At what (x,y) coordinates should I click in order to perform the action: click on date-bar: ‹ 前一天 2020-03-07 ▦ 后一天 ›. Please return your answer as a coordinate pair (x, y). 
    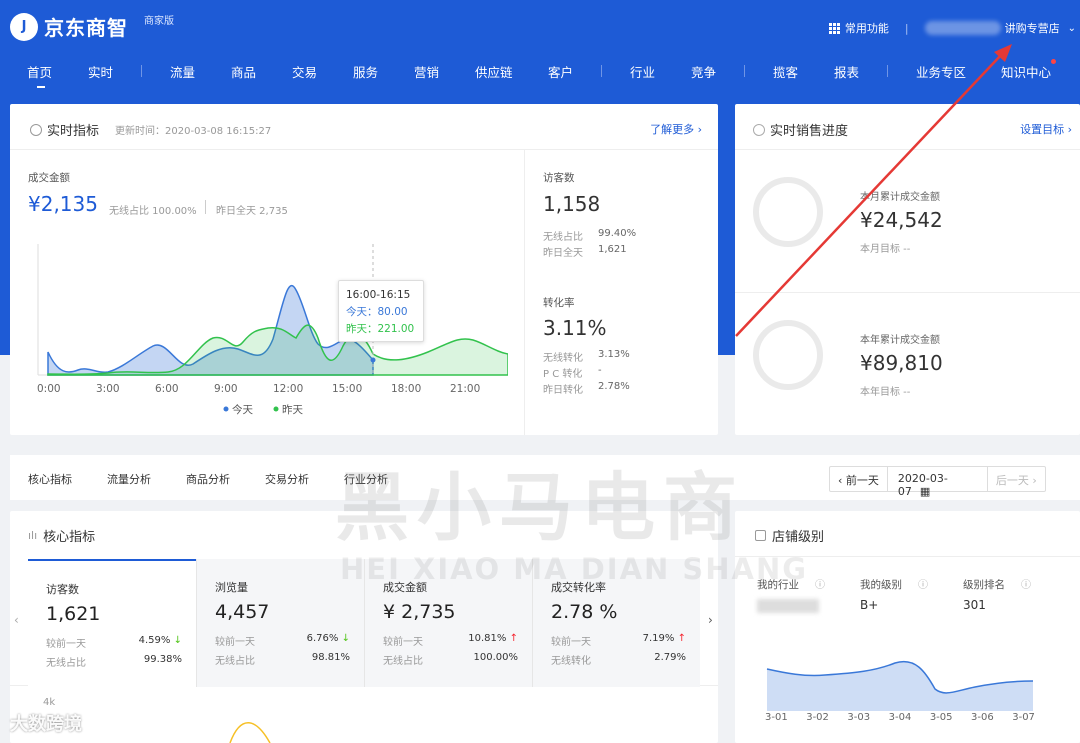
    Looking at the image, I should click on (899, 477).